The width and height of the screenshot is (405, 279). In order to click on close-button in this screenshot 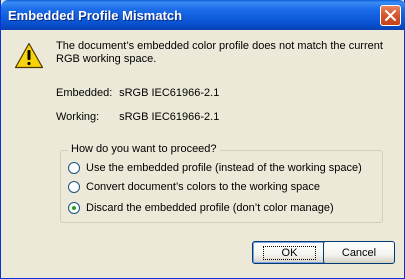, I will do `click(390, 15)`.